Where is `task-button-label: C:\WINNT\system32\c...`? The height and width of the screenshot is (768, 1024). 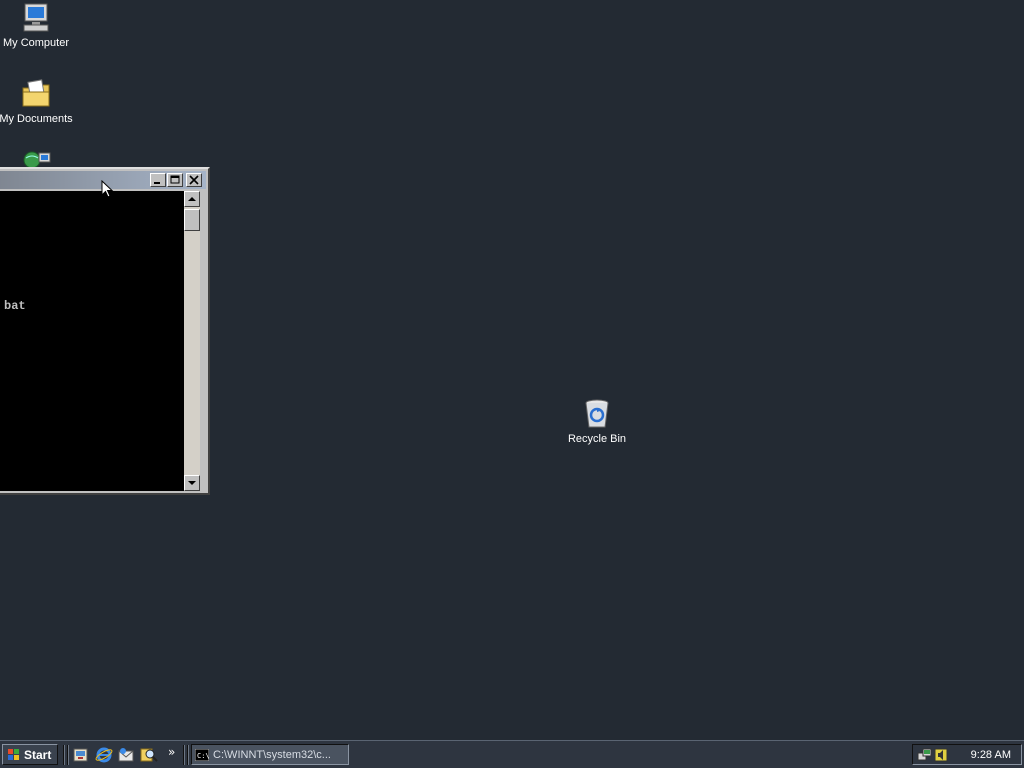
task-button-label: C:\WINNT\system32\c... is located at coordinates (272, 754).